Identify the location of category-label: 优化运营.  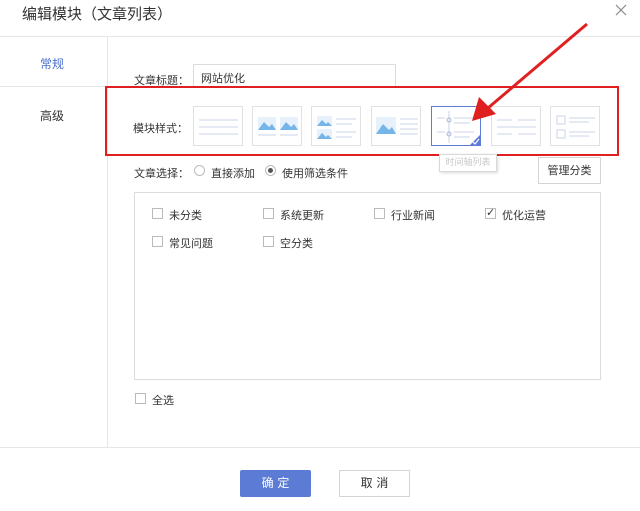
(524, 215).